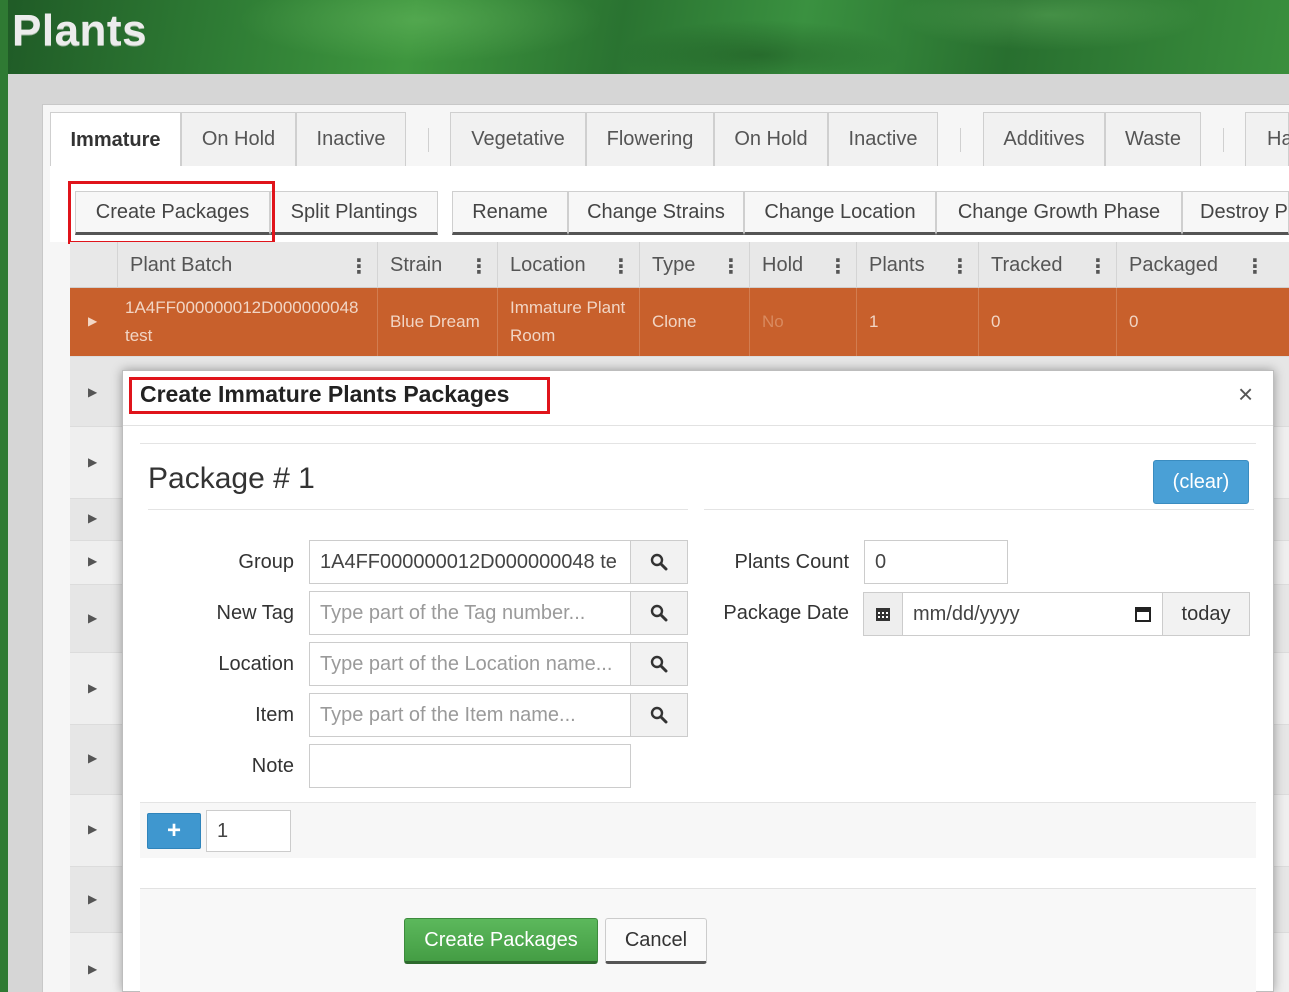  I want to click on tab-waste: Waste, so click(1153, 139).